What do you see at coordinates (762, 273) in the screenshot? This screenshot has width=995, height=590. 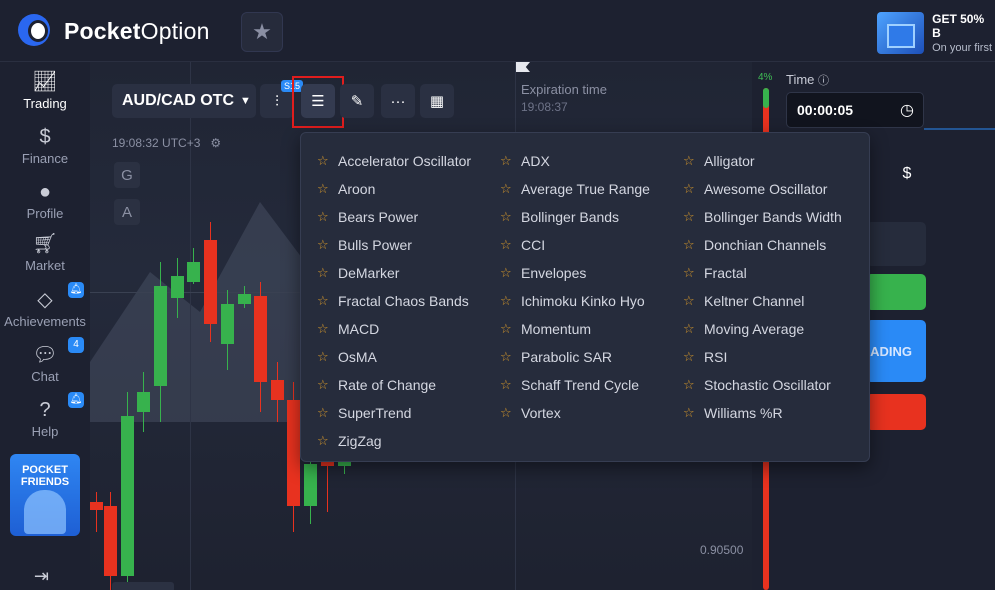 I see `indicator-item: ☆ Fractal` at bounding box center [762, 273].